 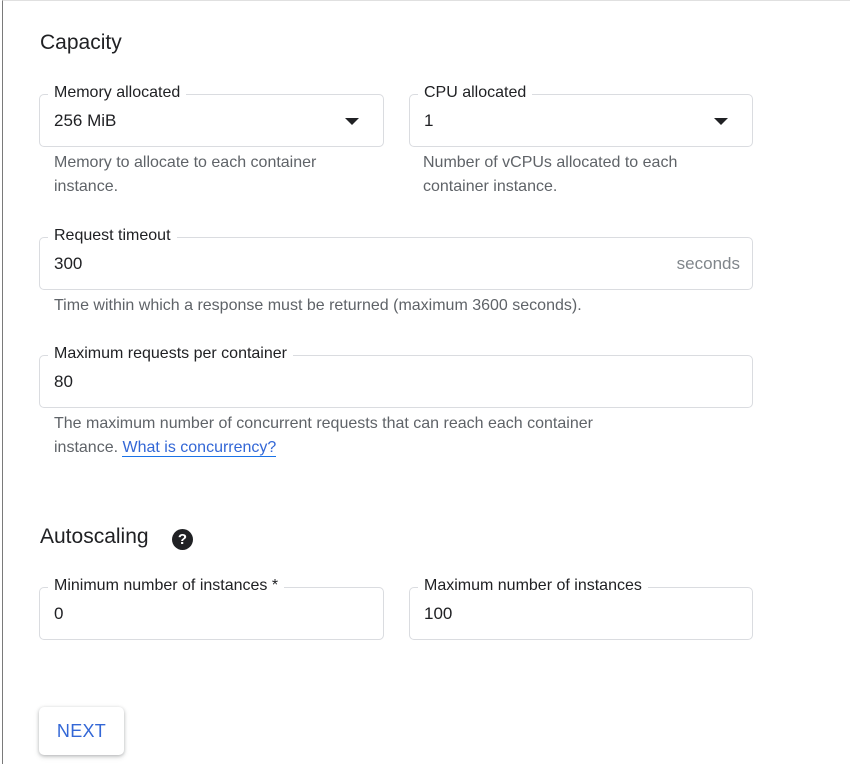 I want to click on max-instances-field: Maximum number of instances, so click(x=581, y=608).